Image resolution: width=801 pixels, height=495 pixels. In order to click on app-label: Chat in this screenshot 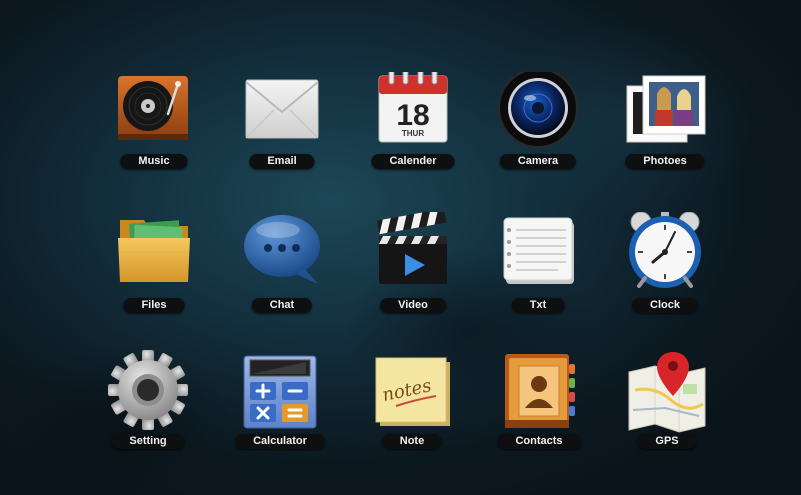, I will do `click(282, 305)`.